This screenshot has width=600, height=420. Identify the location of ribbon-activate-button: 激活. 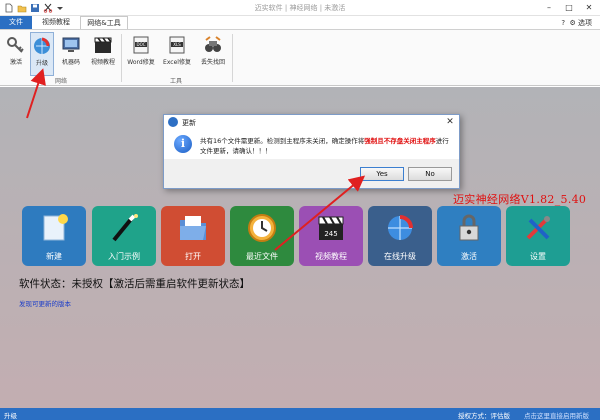
(16, 54).